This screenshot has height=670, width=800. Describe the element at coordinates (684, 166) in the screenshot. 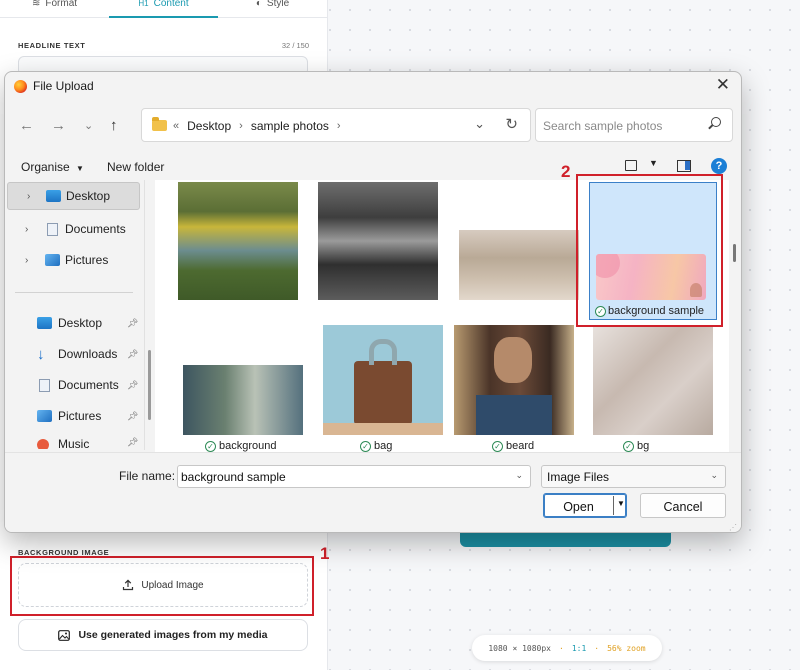

I see `preview-pane-icon` at that location.